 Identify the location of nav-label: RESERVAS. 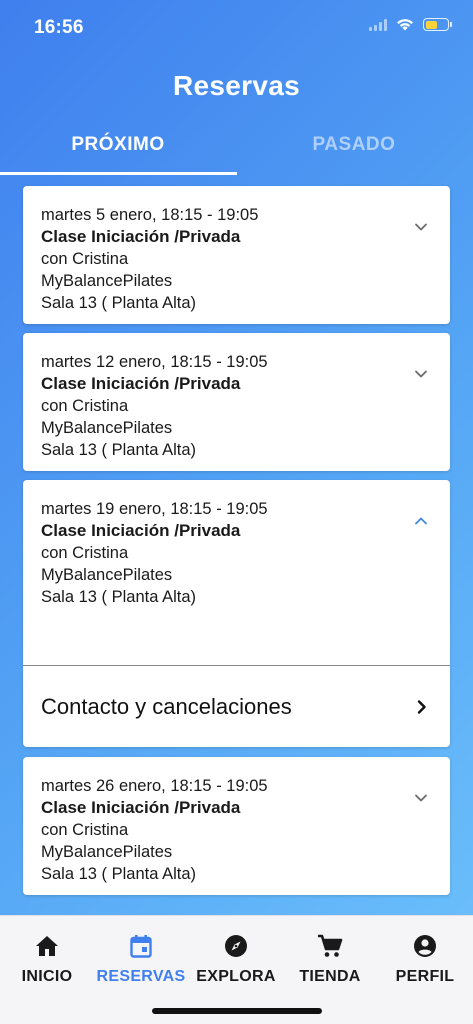
(141, 976).